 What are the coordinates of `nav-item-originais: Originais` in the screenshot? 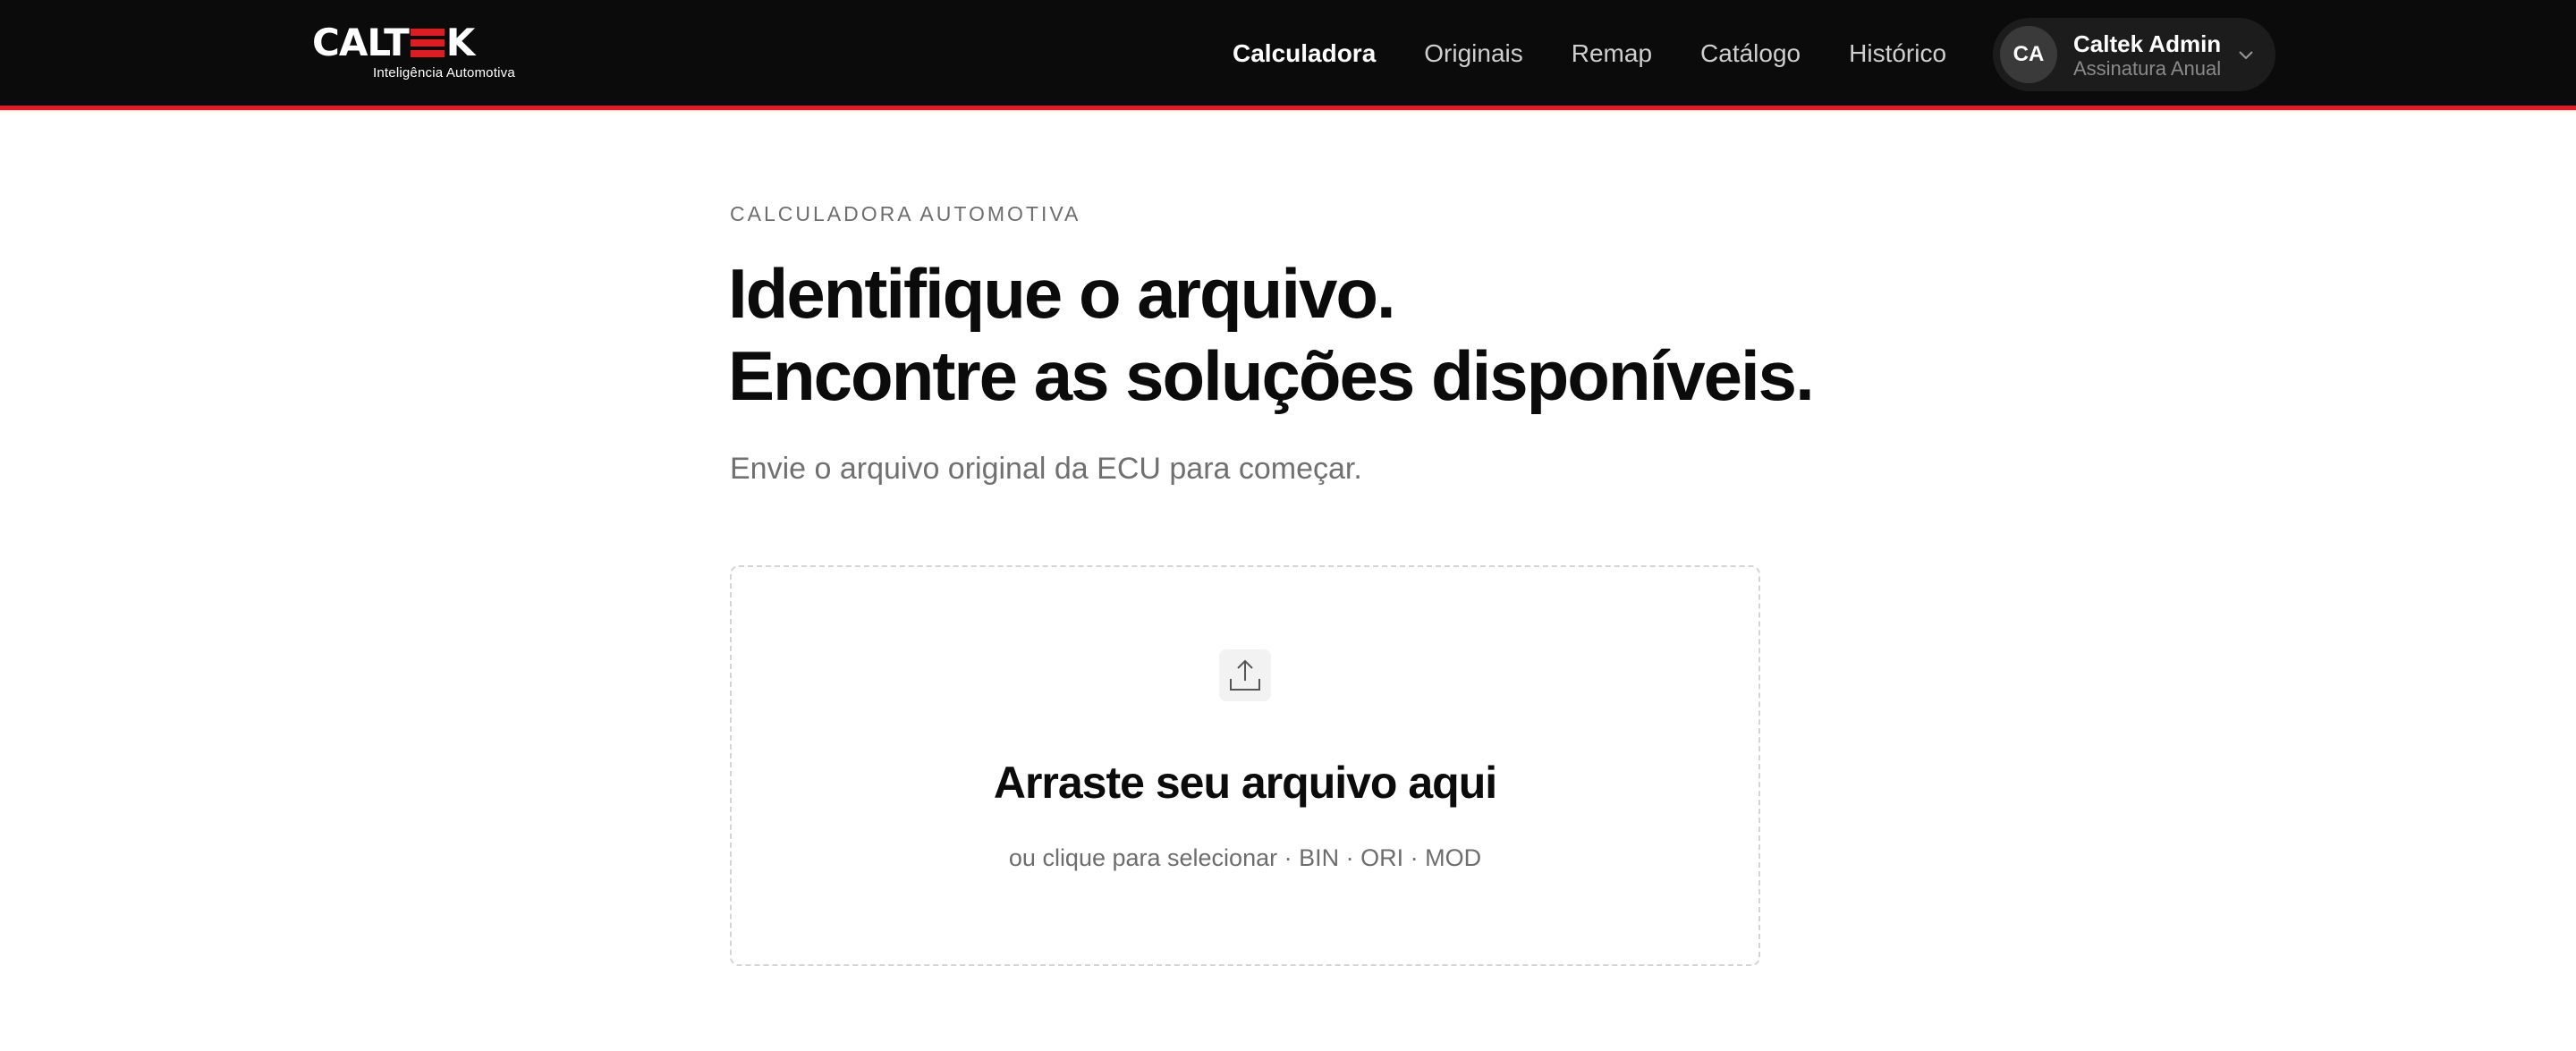 It's located at (1473, 54).